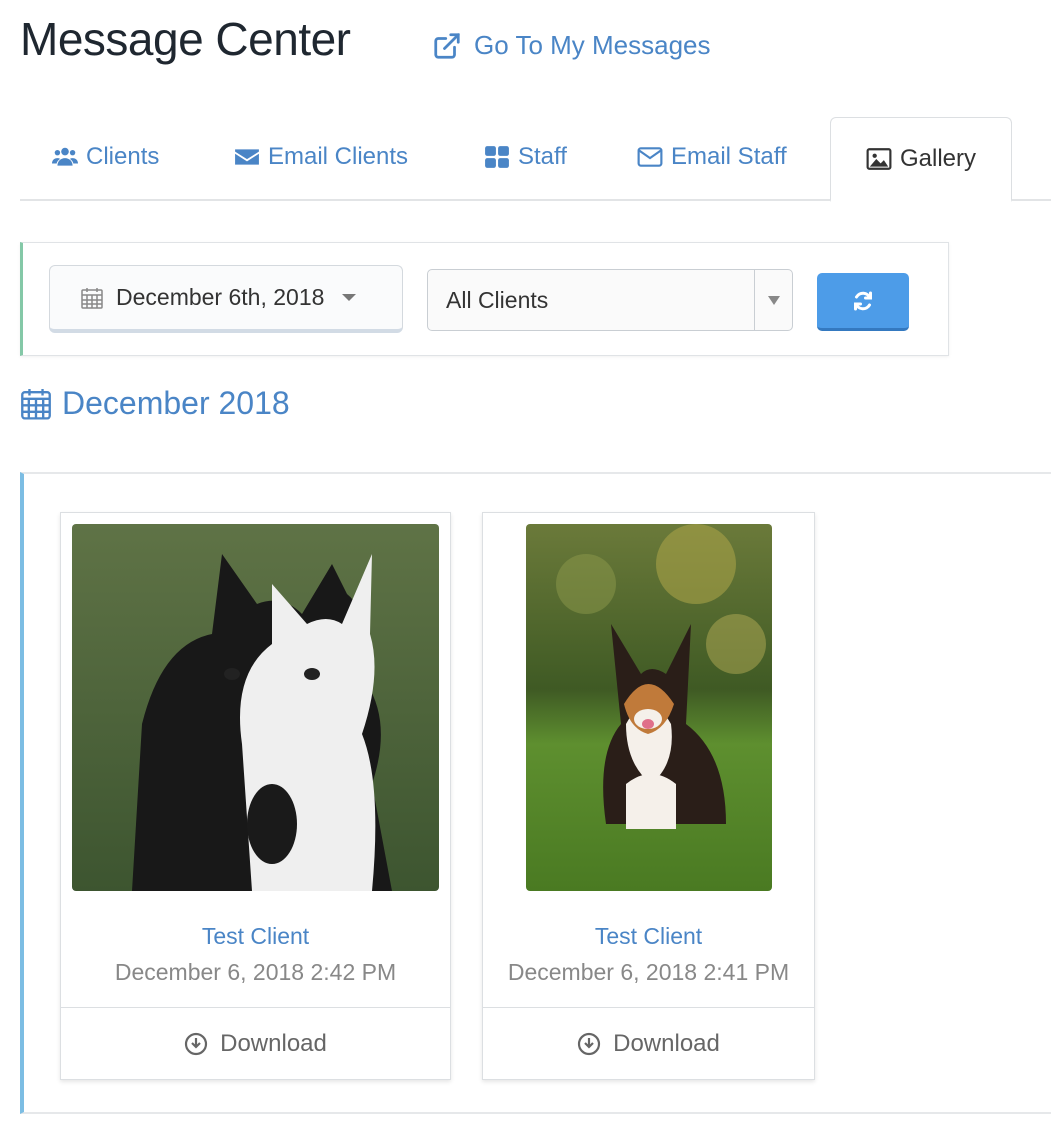  Describe the element at coordinates (938, 158) in the screenshot. I see `tab-gallery-label: Gallery` at that location.